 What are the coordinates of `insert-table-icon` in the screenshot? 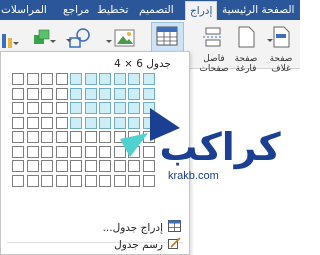 It's located at (174, 228).